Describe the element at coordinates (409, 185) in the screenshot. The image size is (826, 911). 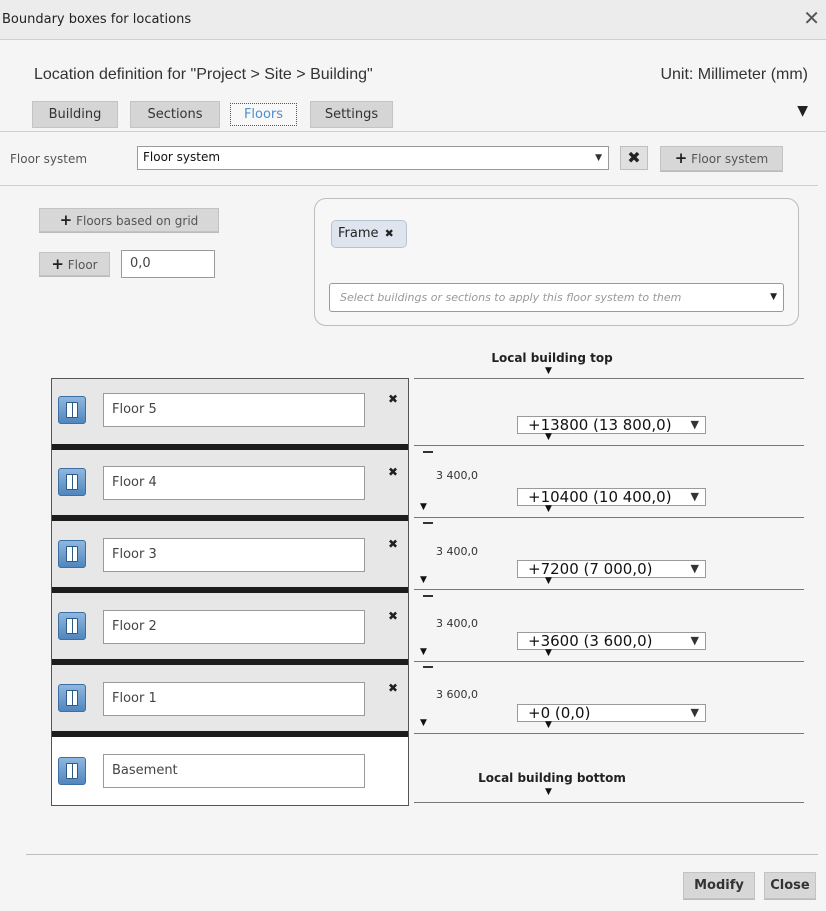
I see `section-divider` at that location.